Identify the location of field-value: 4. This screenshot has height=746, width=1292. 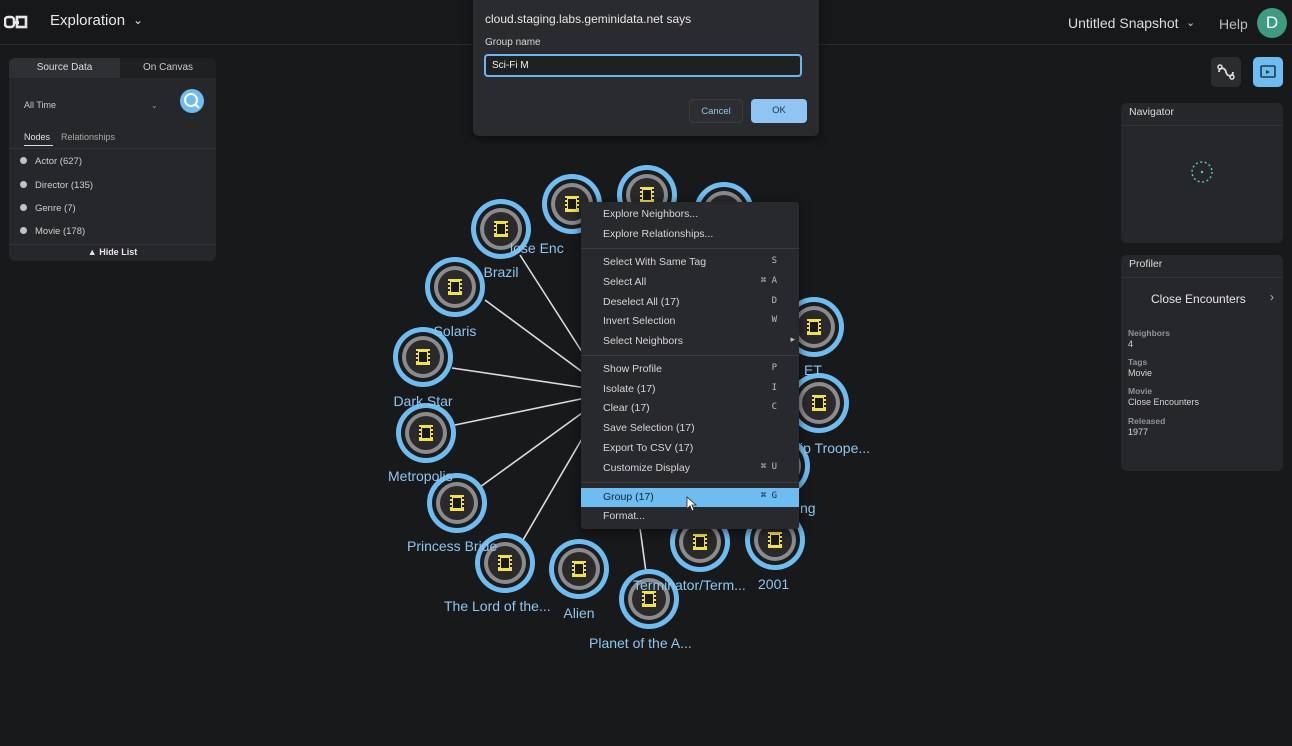
(1131, 344).